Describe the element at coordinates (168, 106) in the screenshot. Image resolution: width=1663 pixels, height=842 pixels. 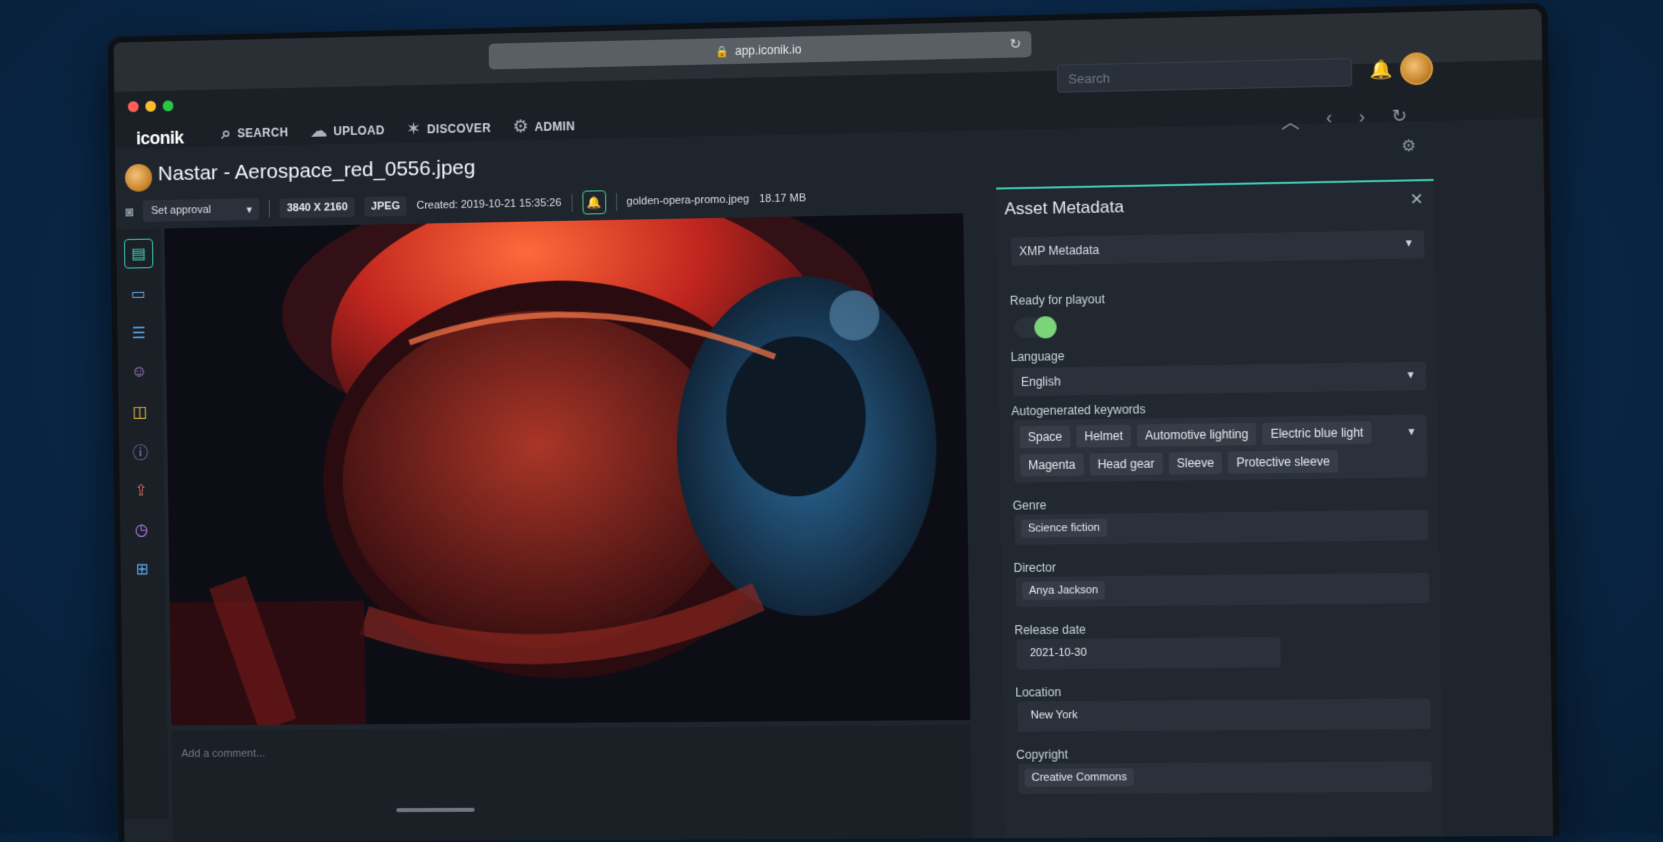
I see `maximize-window-button` at that location.